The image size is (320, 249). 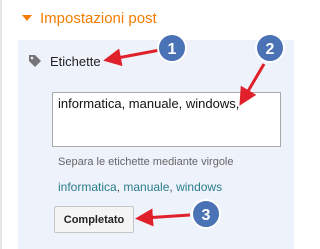 What do you see at coordinates (75, 61) in the screenshot?
I see `labels-title: Etichette` at bounding box center [75, 61].